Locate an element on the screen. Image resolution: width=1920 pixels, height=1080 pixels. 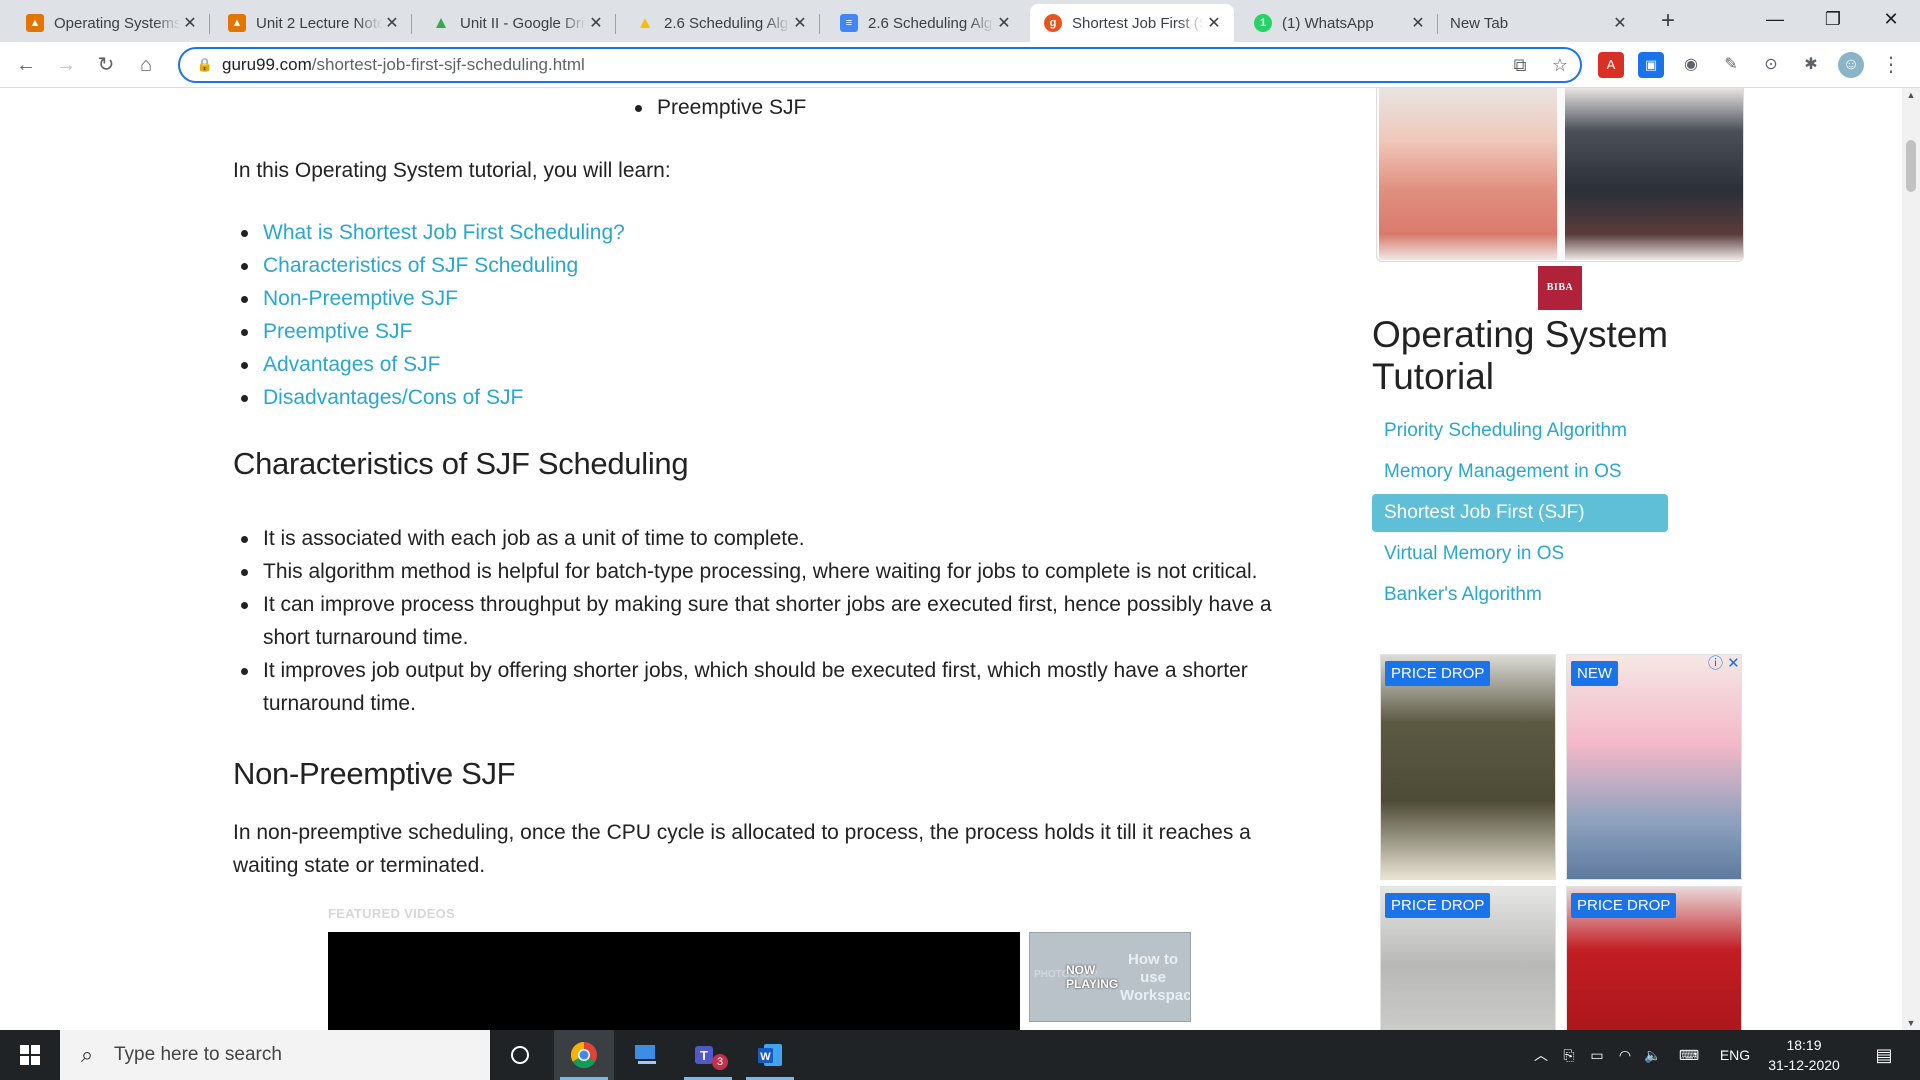
tab-new-tab: New Tab ✕ is located at coordinates (1538, 23).